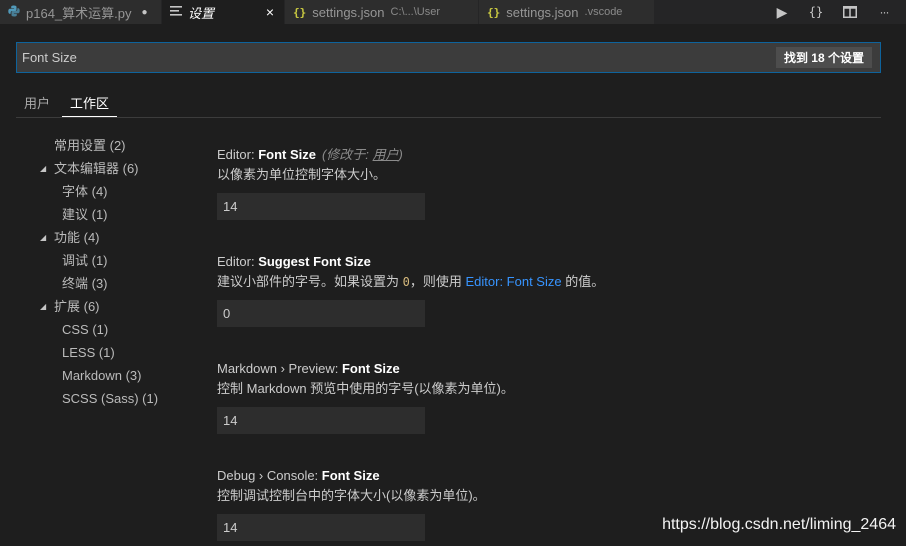 The image size is (906, 546). Describe the element at coordinates (201, 13) in the screenshot. I see `tab-label: 设置` at that location.